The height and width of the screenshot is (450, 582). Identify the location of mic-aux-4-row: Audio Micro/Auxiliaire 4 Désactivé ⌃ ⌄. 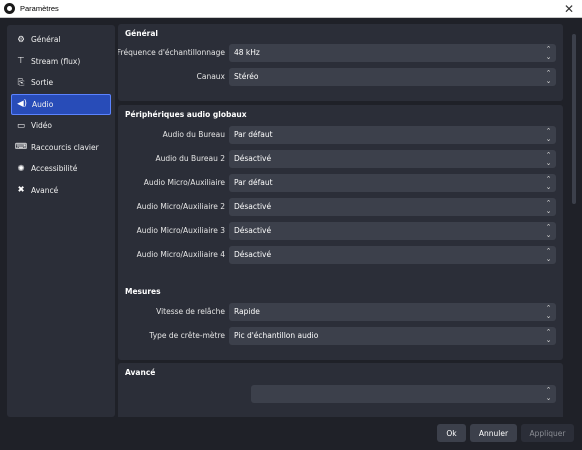
(340, 255).